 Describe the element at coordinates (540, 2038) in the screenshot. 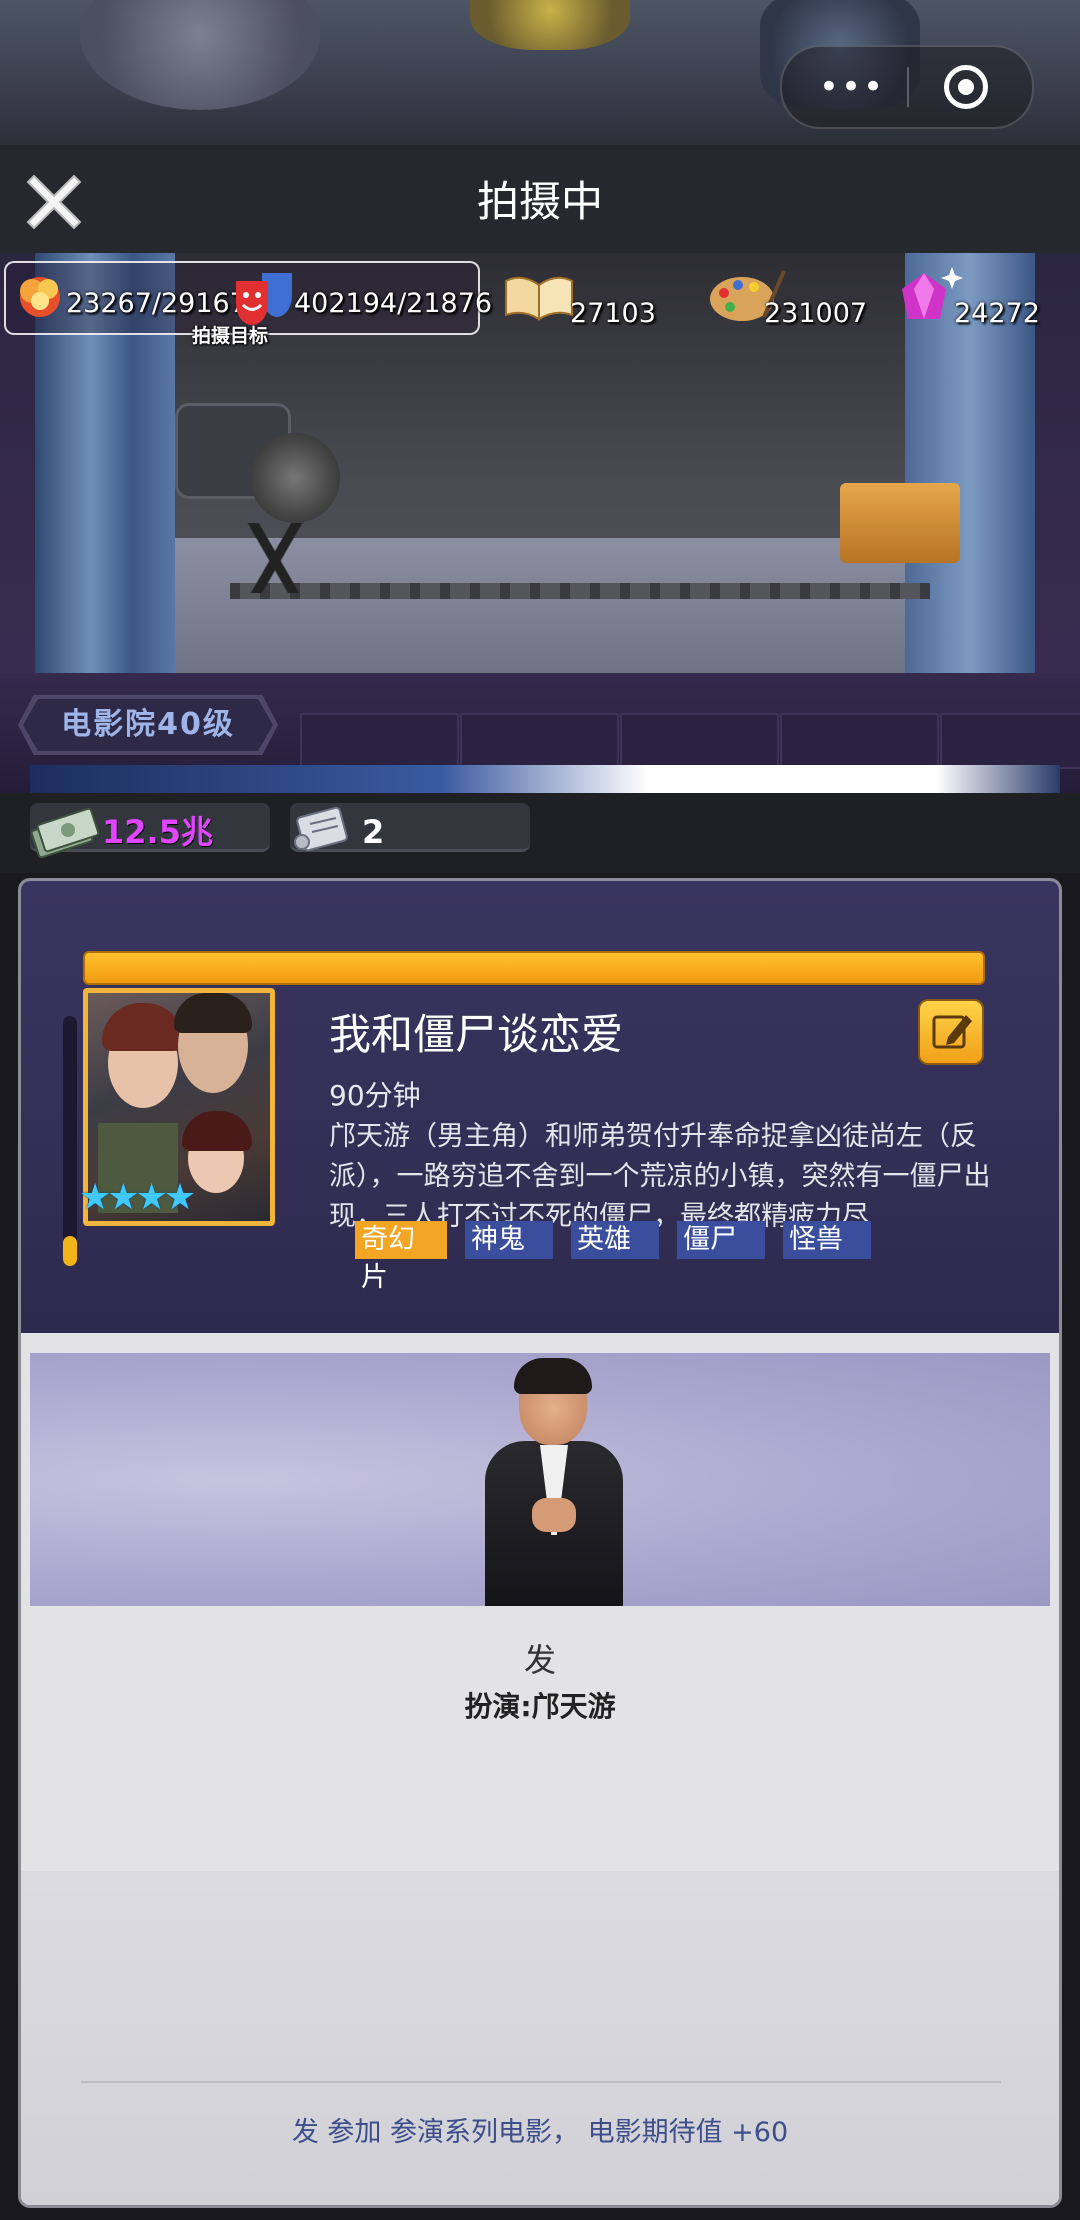

I see `bonus-area` at that location.